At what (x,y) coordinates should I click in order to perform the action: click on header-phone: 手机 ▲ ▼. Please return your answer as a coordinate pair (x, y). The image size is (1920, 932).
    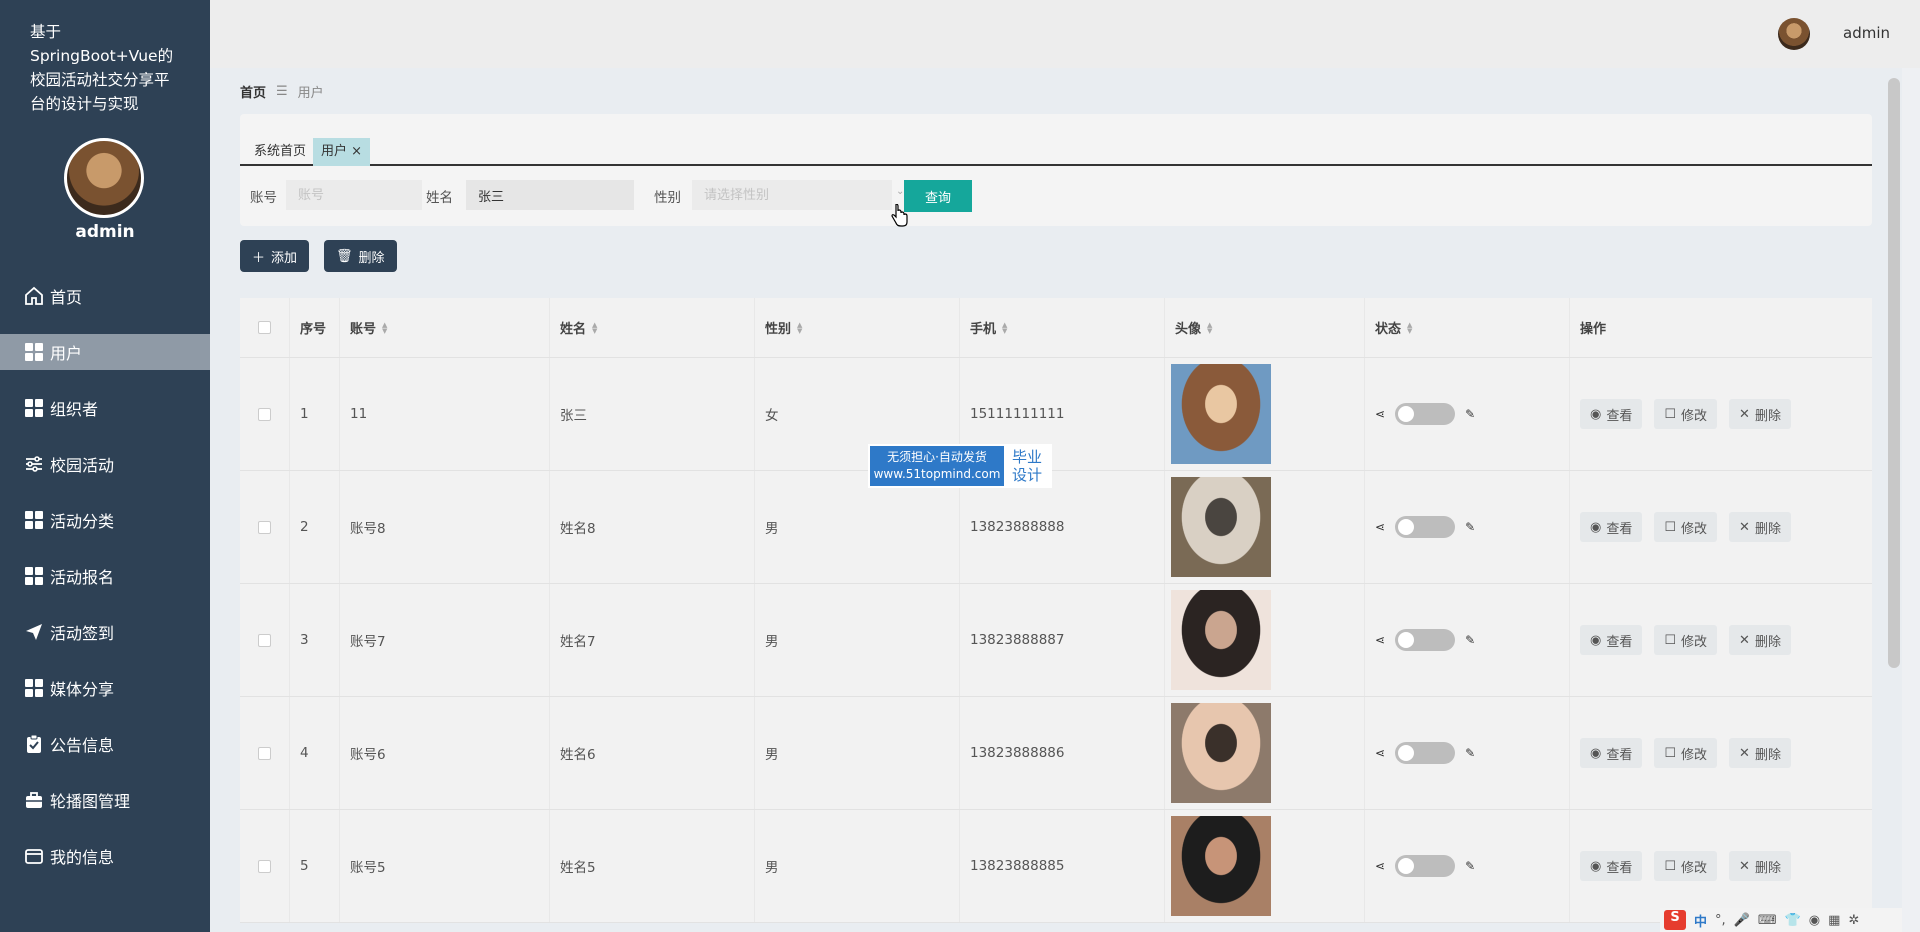
    Looking at the image, I should click on (1062, 327).